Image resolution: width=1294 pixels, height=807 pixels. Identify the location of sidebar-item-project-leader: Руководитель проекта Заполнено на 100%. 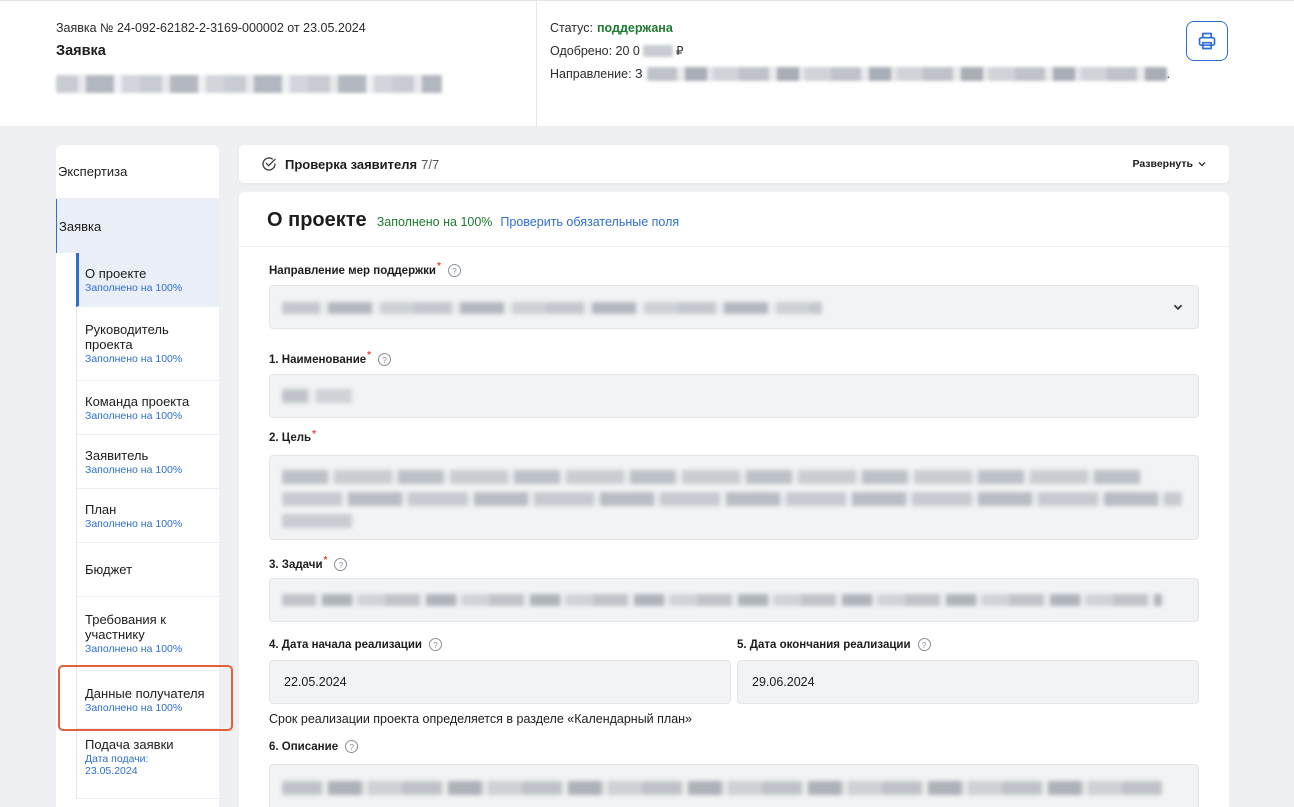
(148, 344).